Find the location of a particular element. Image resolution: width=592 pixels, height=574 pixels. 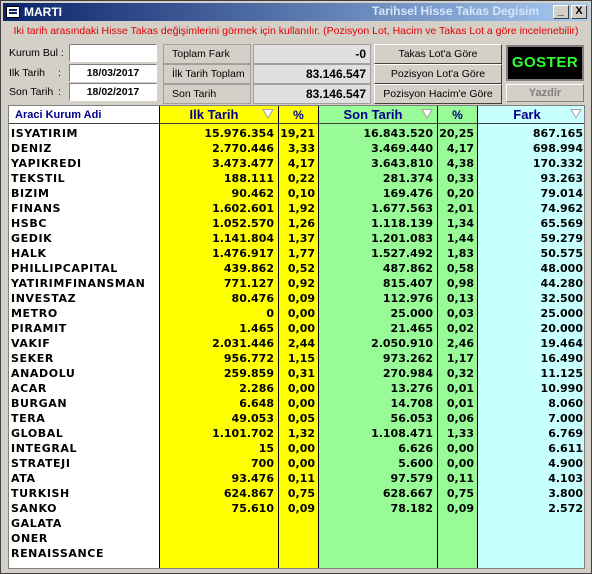

header-ilk-tarih: Ilk Tarih is located at coordinates (219, 115).